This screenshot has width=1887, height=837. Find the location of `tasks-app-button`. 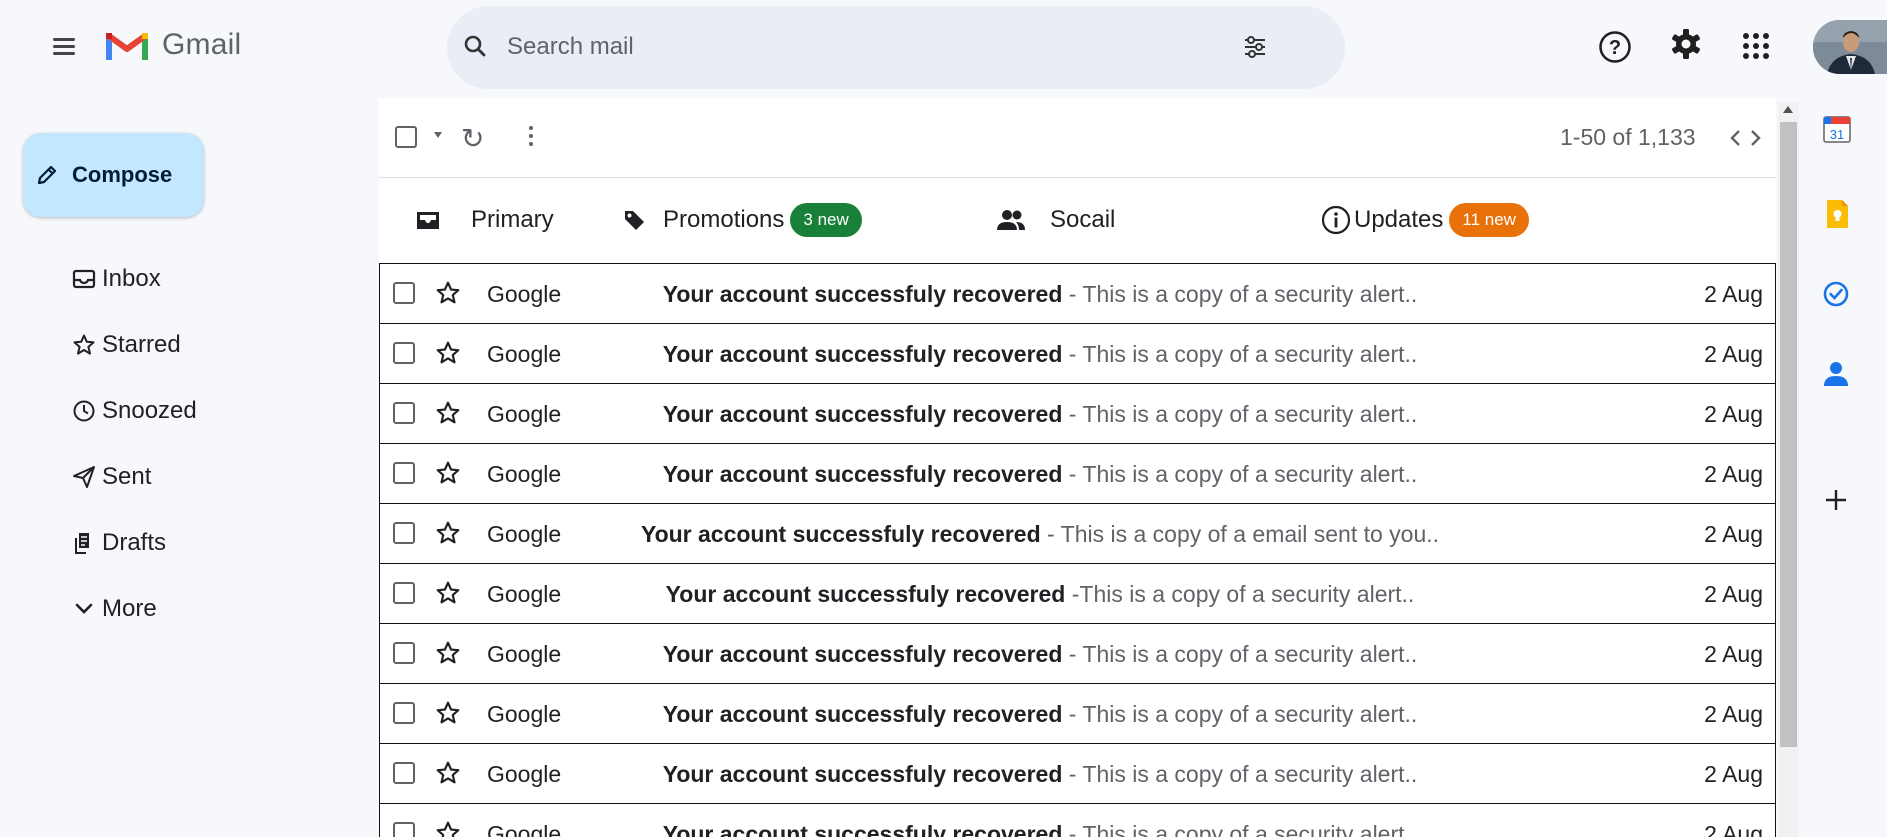

tasks-app-button is located at coordinates (1836, 296).